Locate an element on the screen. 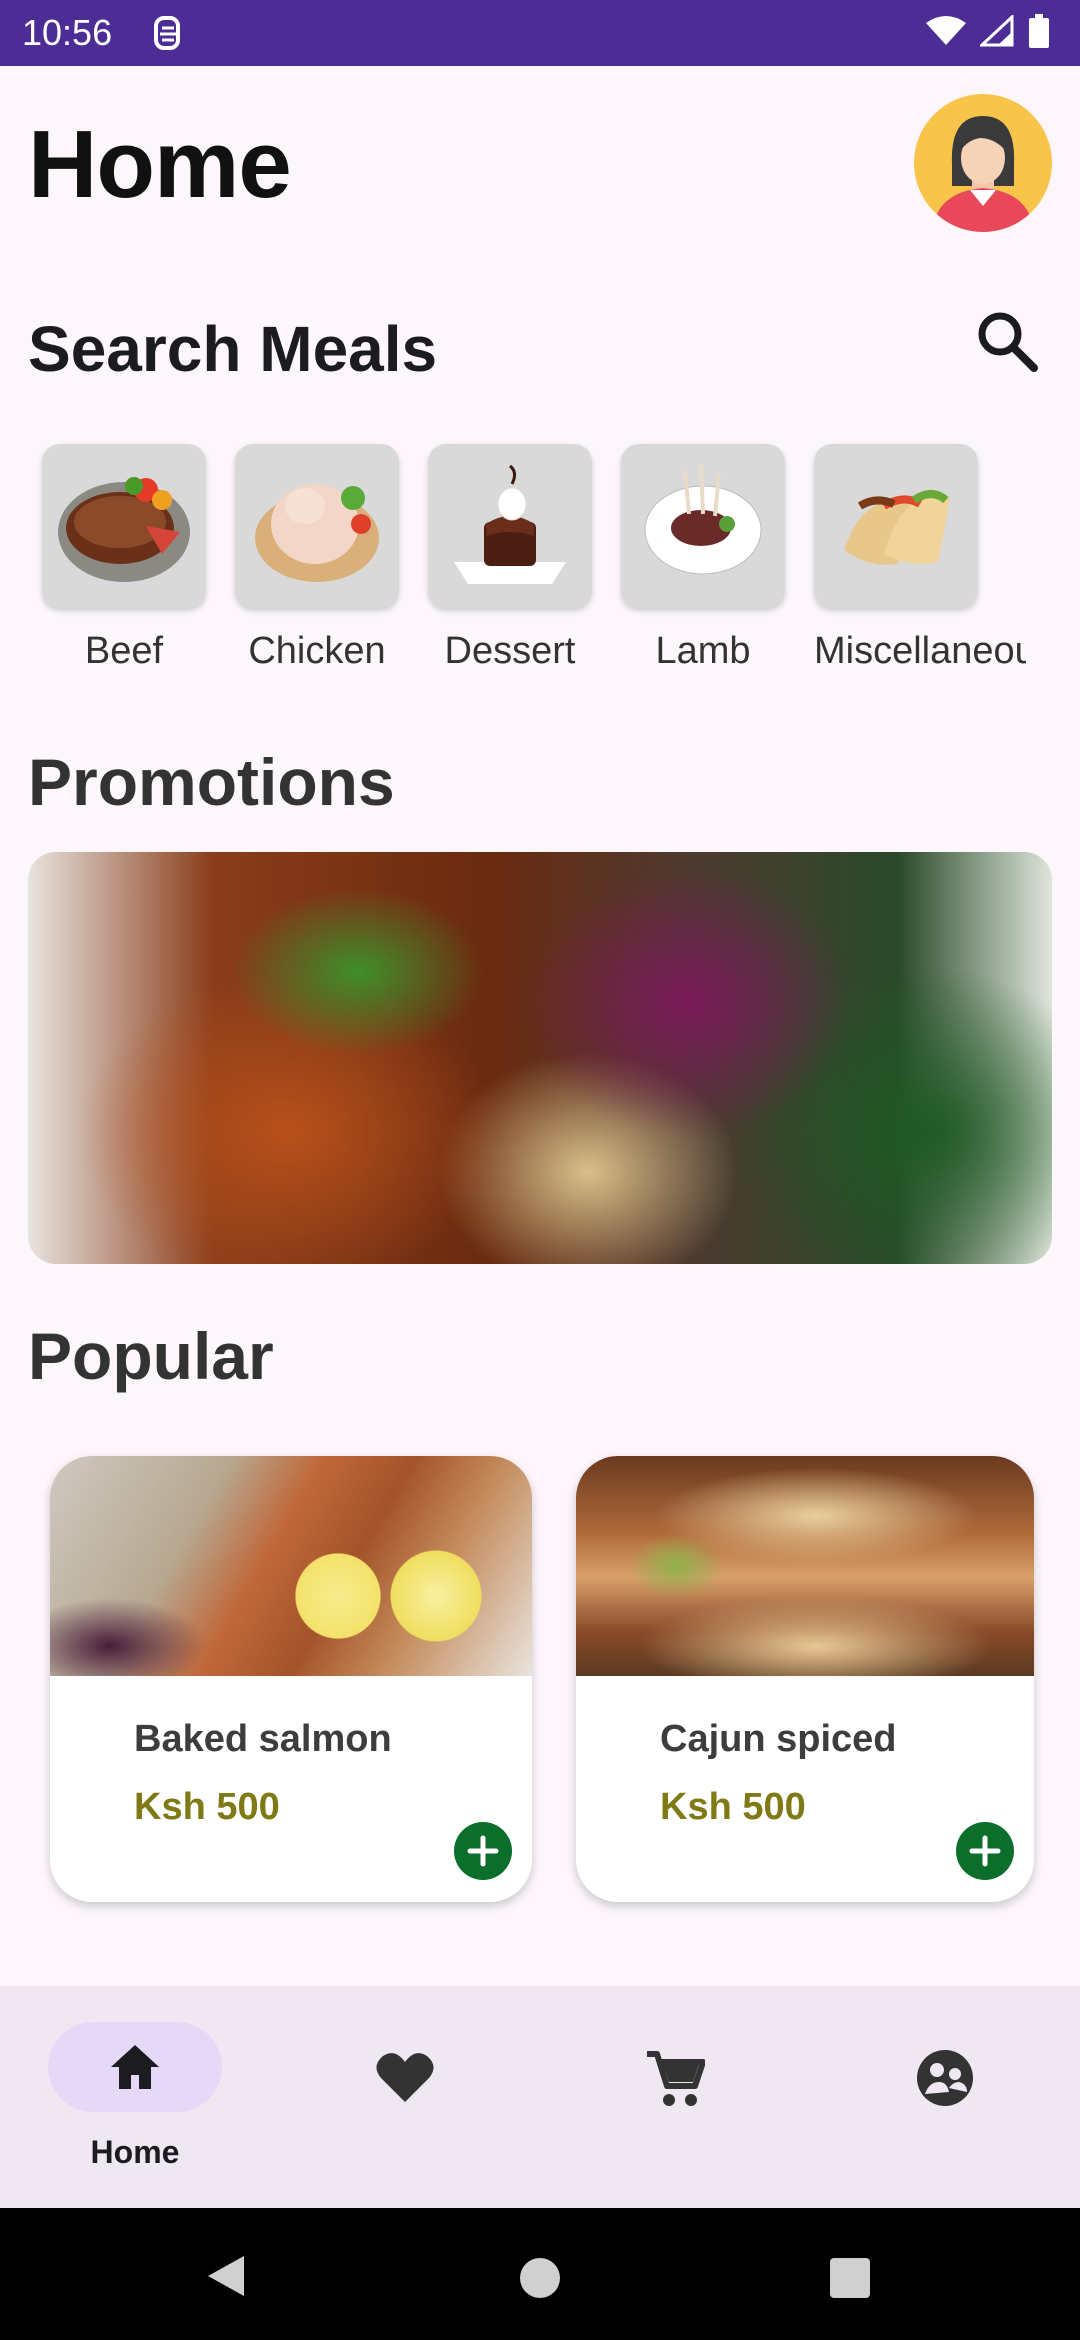  category-label: Dessert is located at coordinates (510, 651).